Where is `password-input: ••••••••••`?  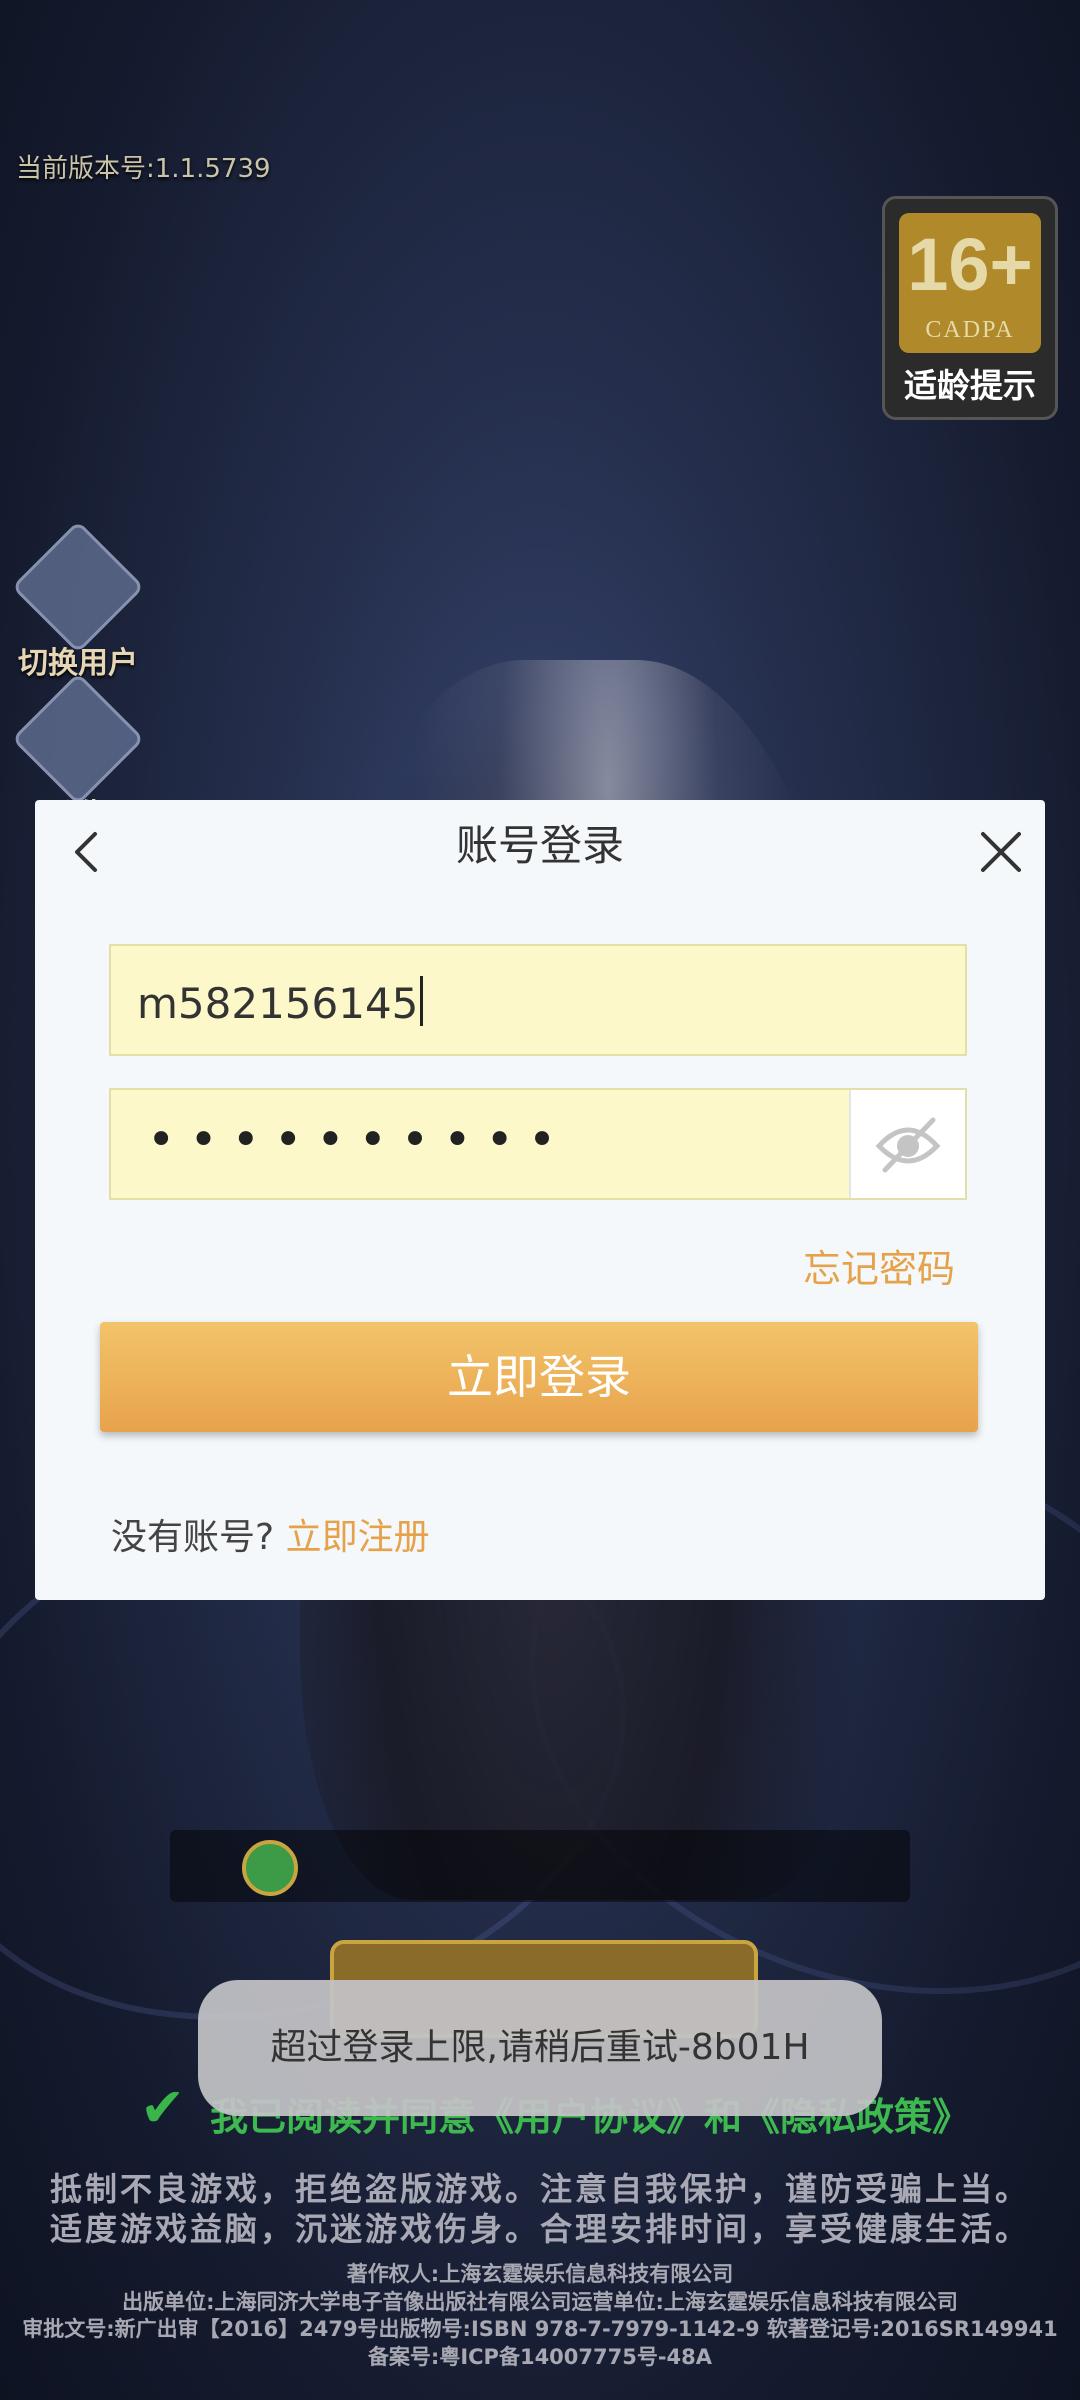 password-input: •••••••••• is located at coordinates (538, 1144).